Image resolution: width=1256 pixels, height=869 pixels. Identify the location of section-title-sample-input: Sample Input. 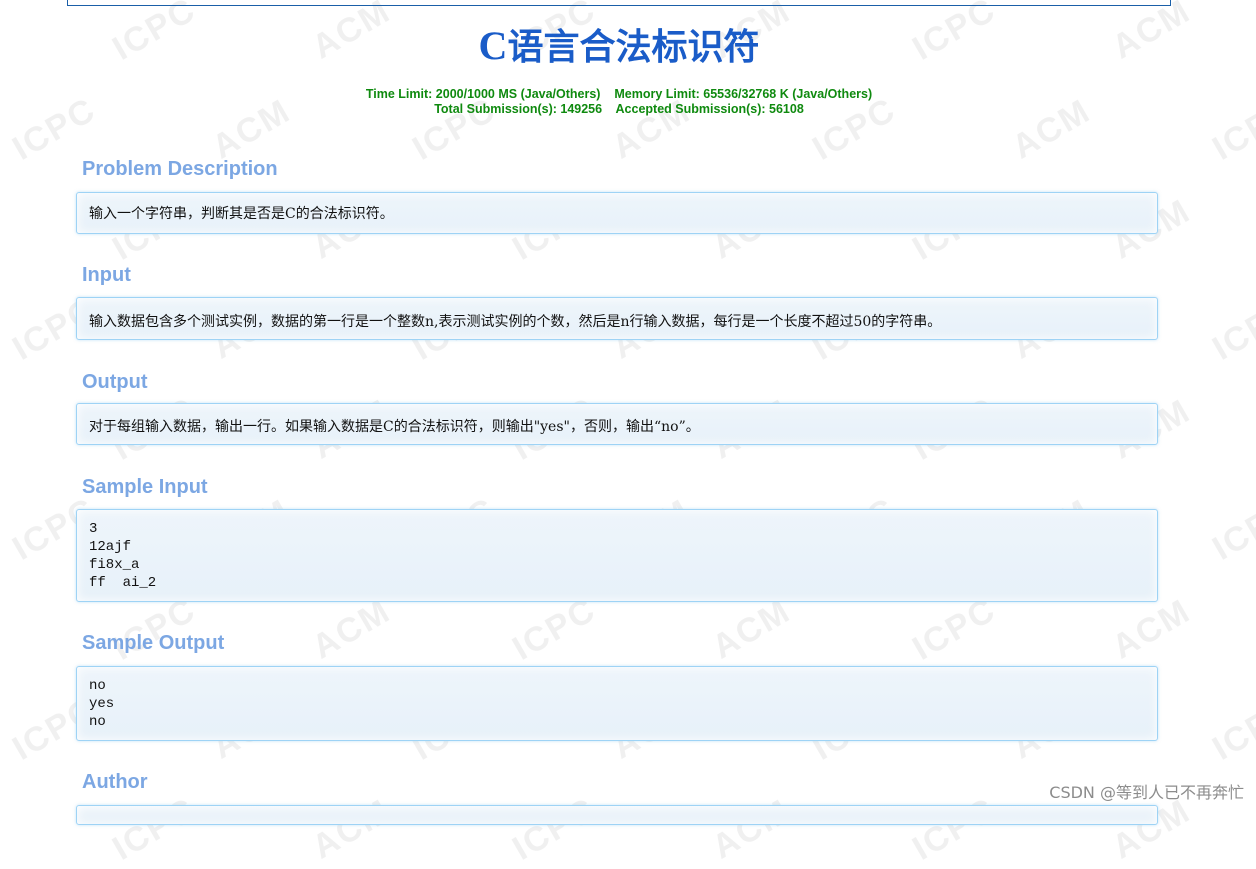
(145, 487).